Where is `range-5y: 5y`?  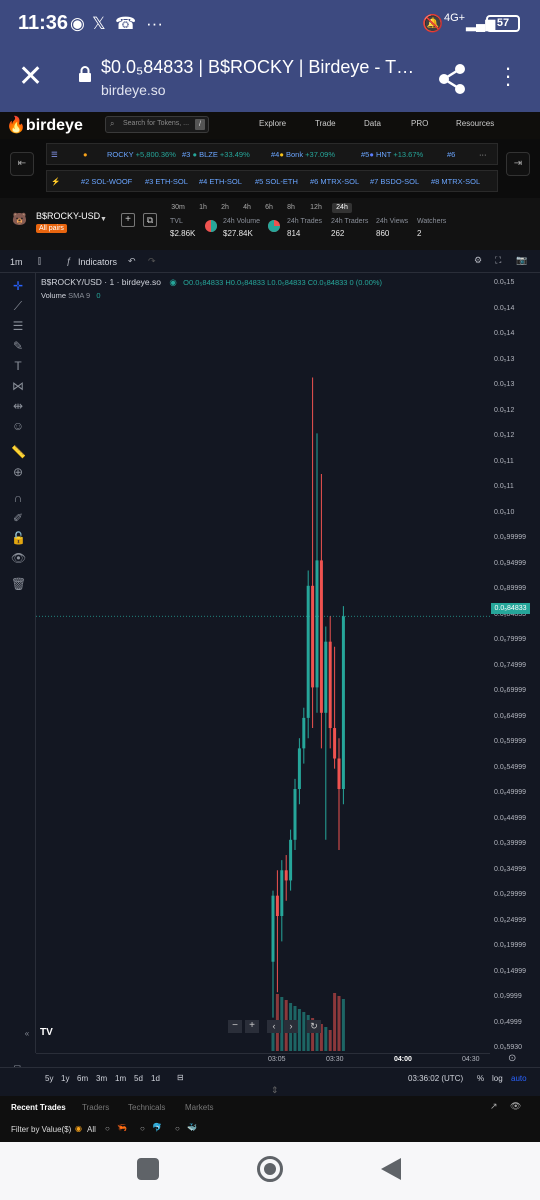
range-5y: 5y is located at coordinates (49, 1078).